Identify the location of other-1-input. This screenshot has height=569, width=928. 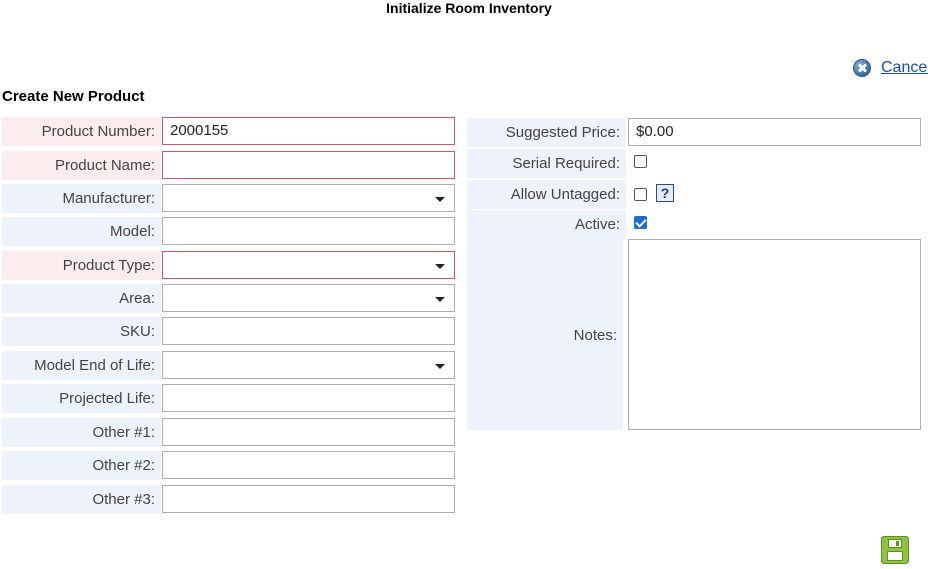
(308, 432).